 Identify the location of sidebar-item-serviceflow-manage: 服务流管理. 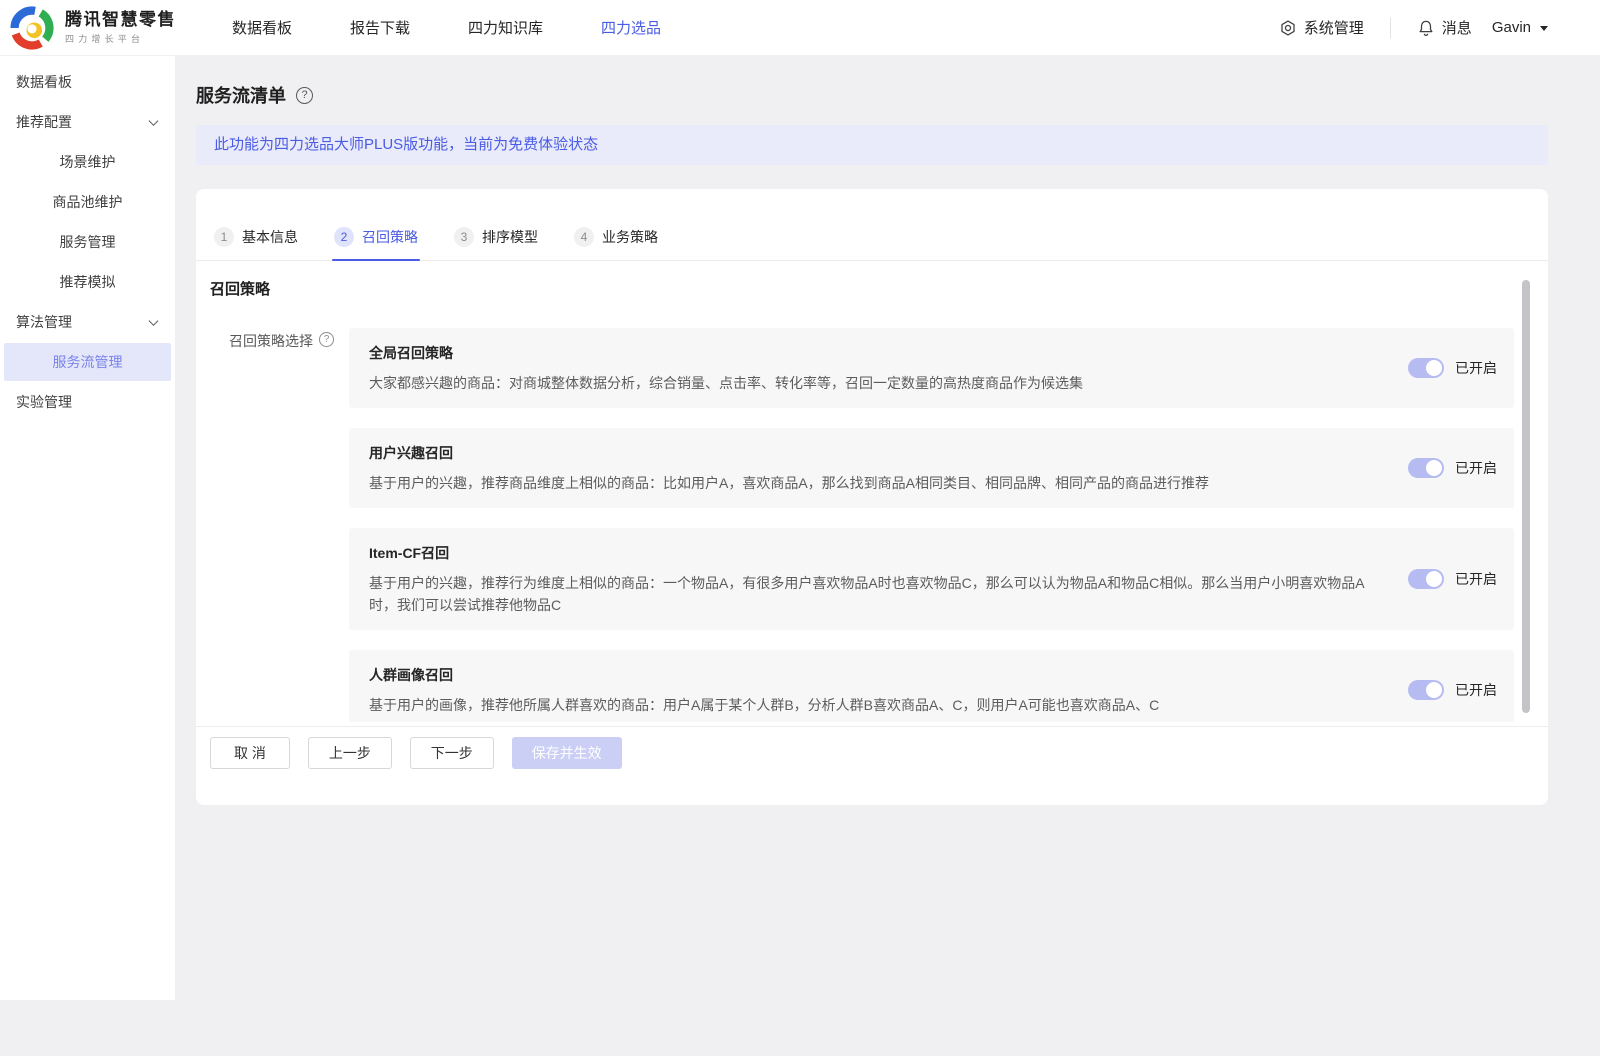
(87, 362).